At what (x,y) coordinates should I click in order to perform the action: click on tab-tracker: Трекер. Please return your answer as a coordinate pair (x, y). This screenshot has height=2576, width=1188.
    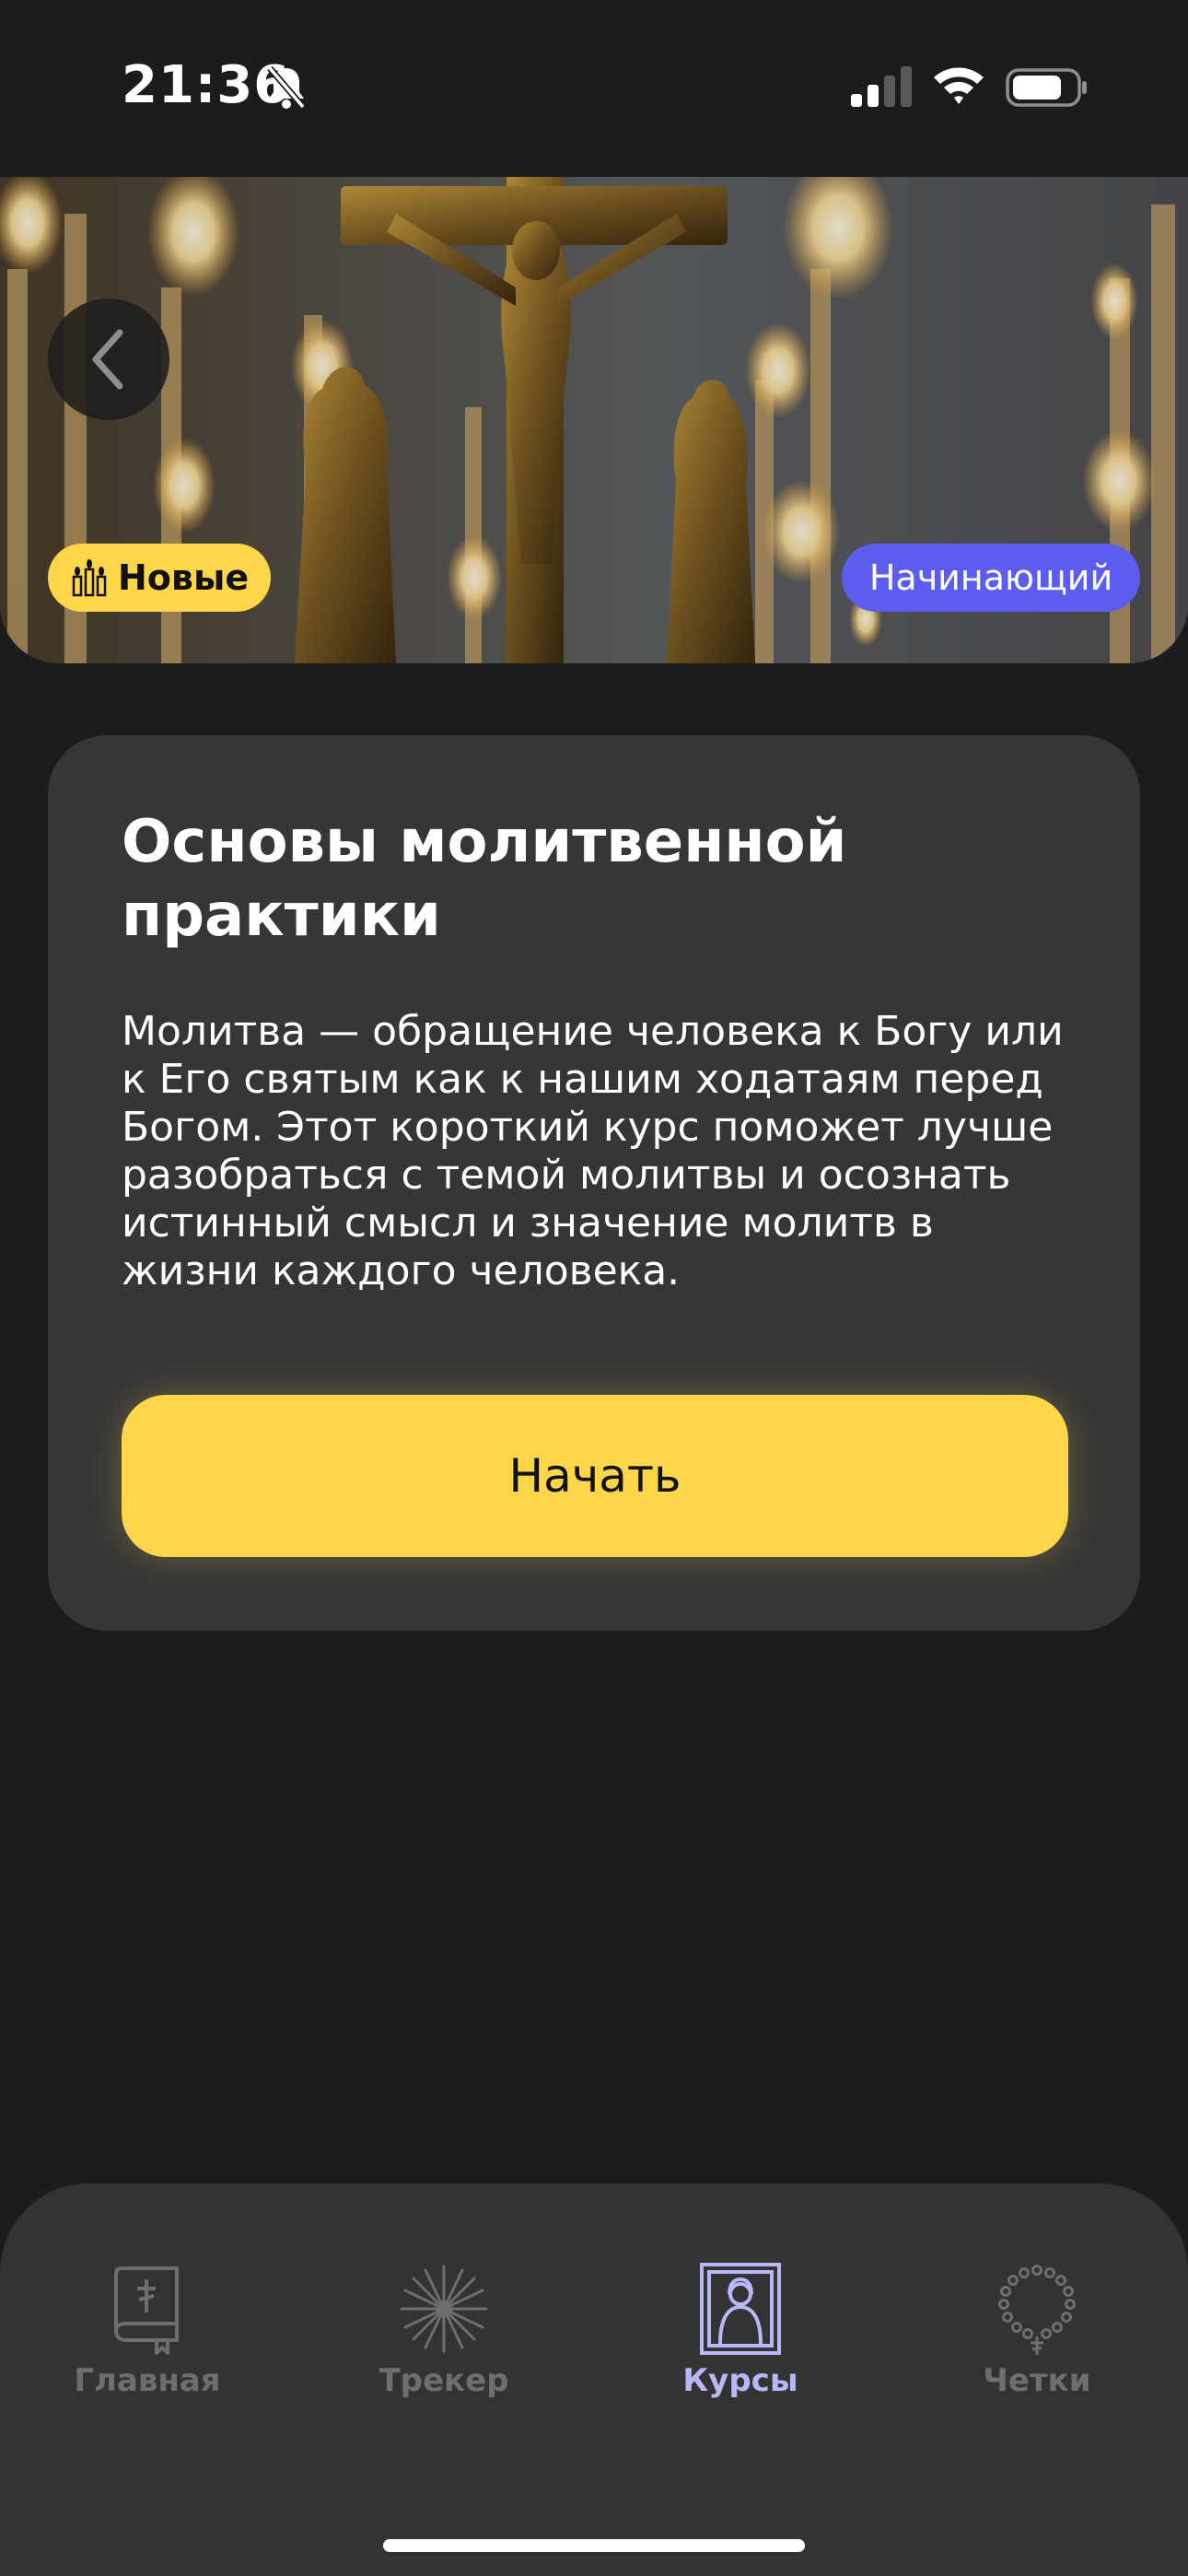
    Looking at the image, I should click on (444, 2341).